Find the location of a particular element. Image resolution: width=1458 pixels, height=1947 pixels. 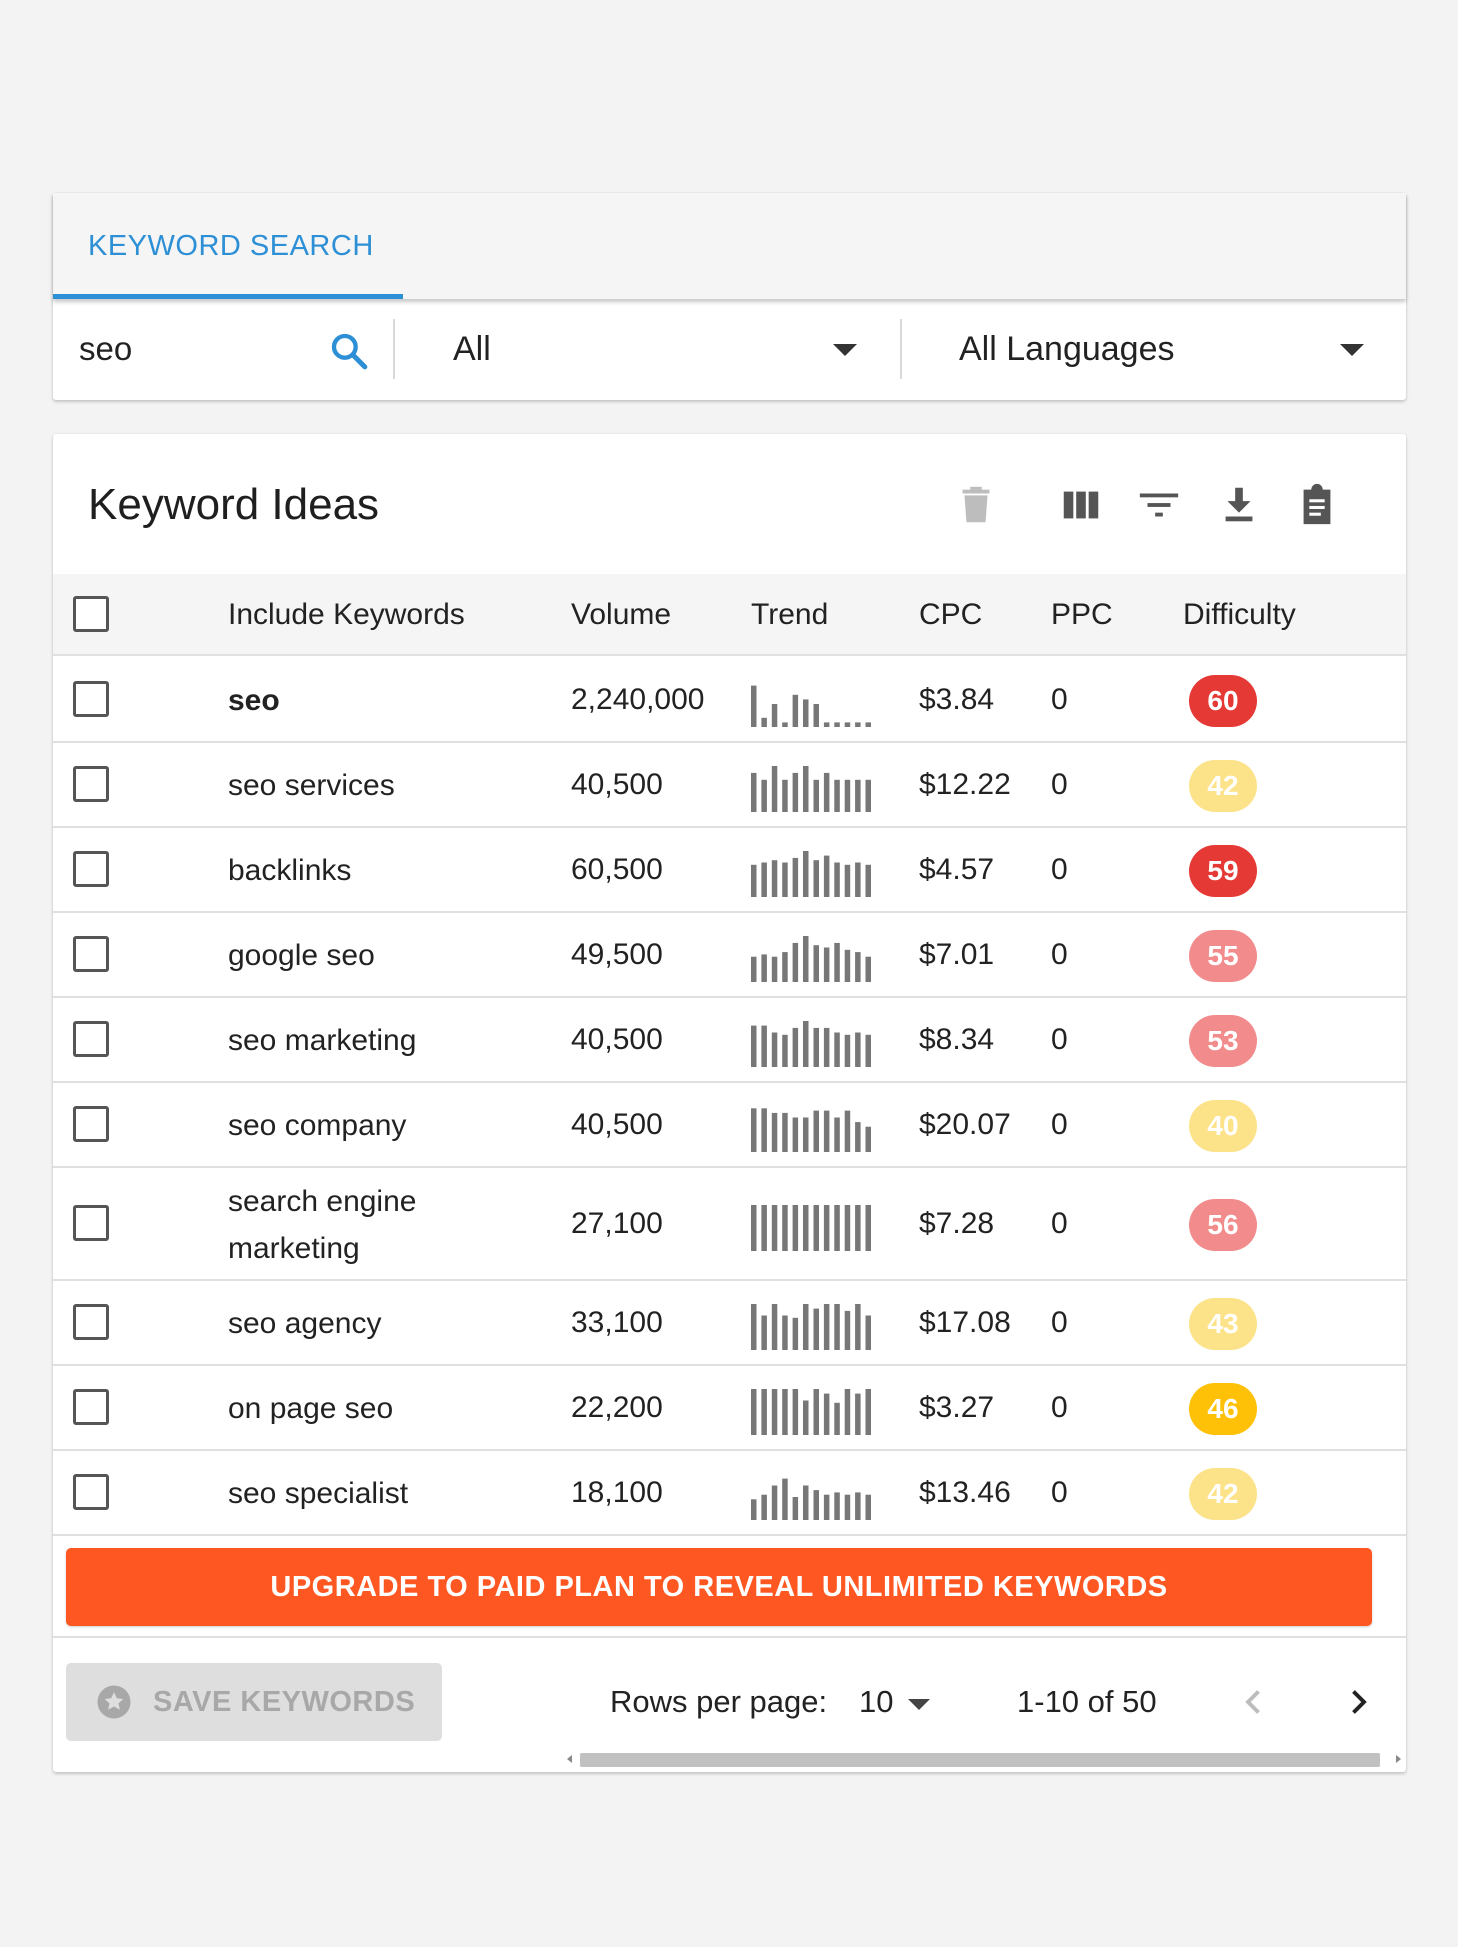

save-keywords-button: SAVE KEYWORDS is located at coordinates (254, 1702).